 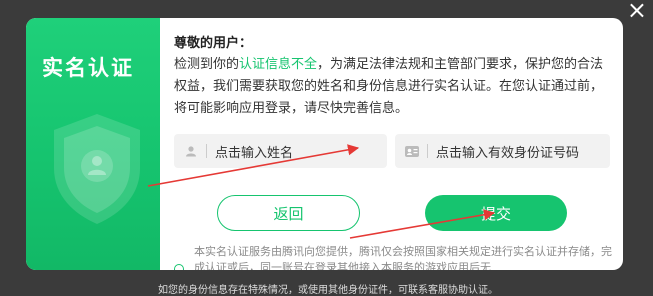 I want to click on user-icon, so click(x=191, y=151).